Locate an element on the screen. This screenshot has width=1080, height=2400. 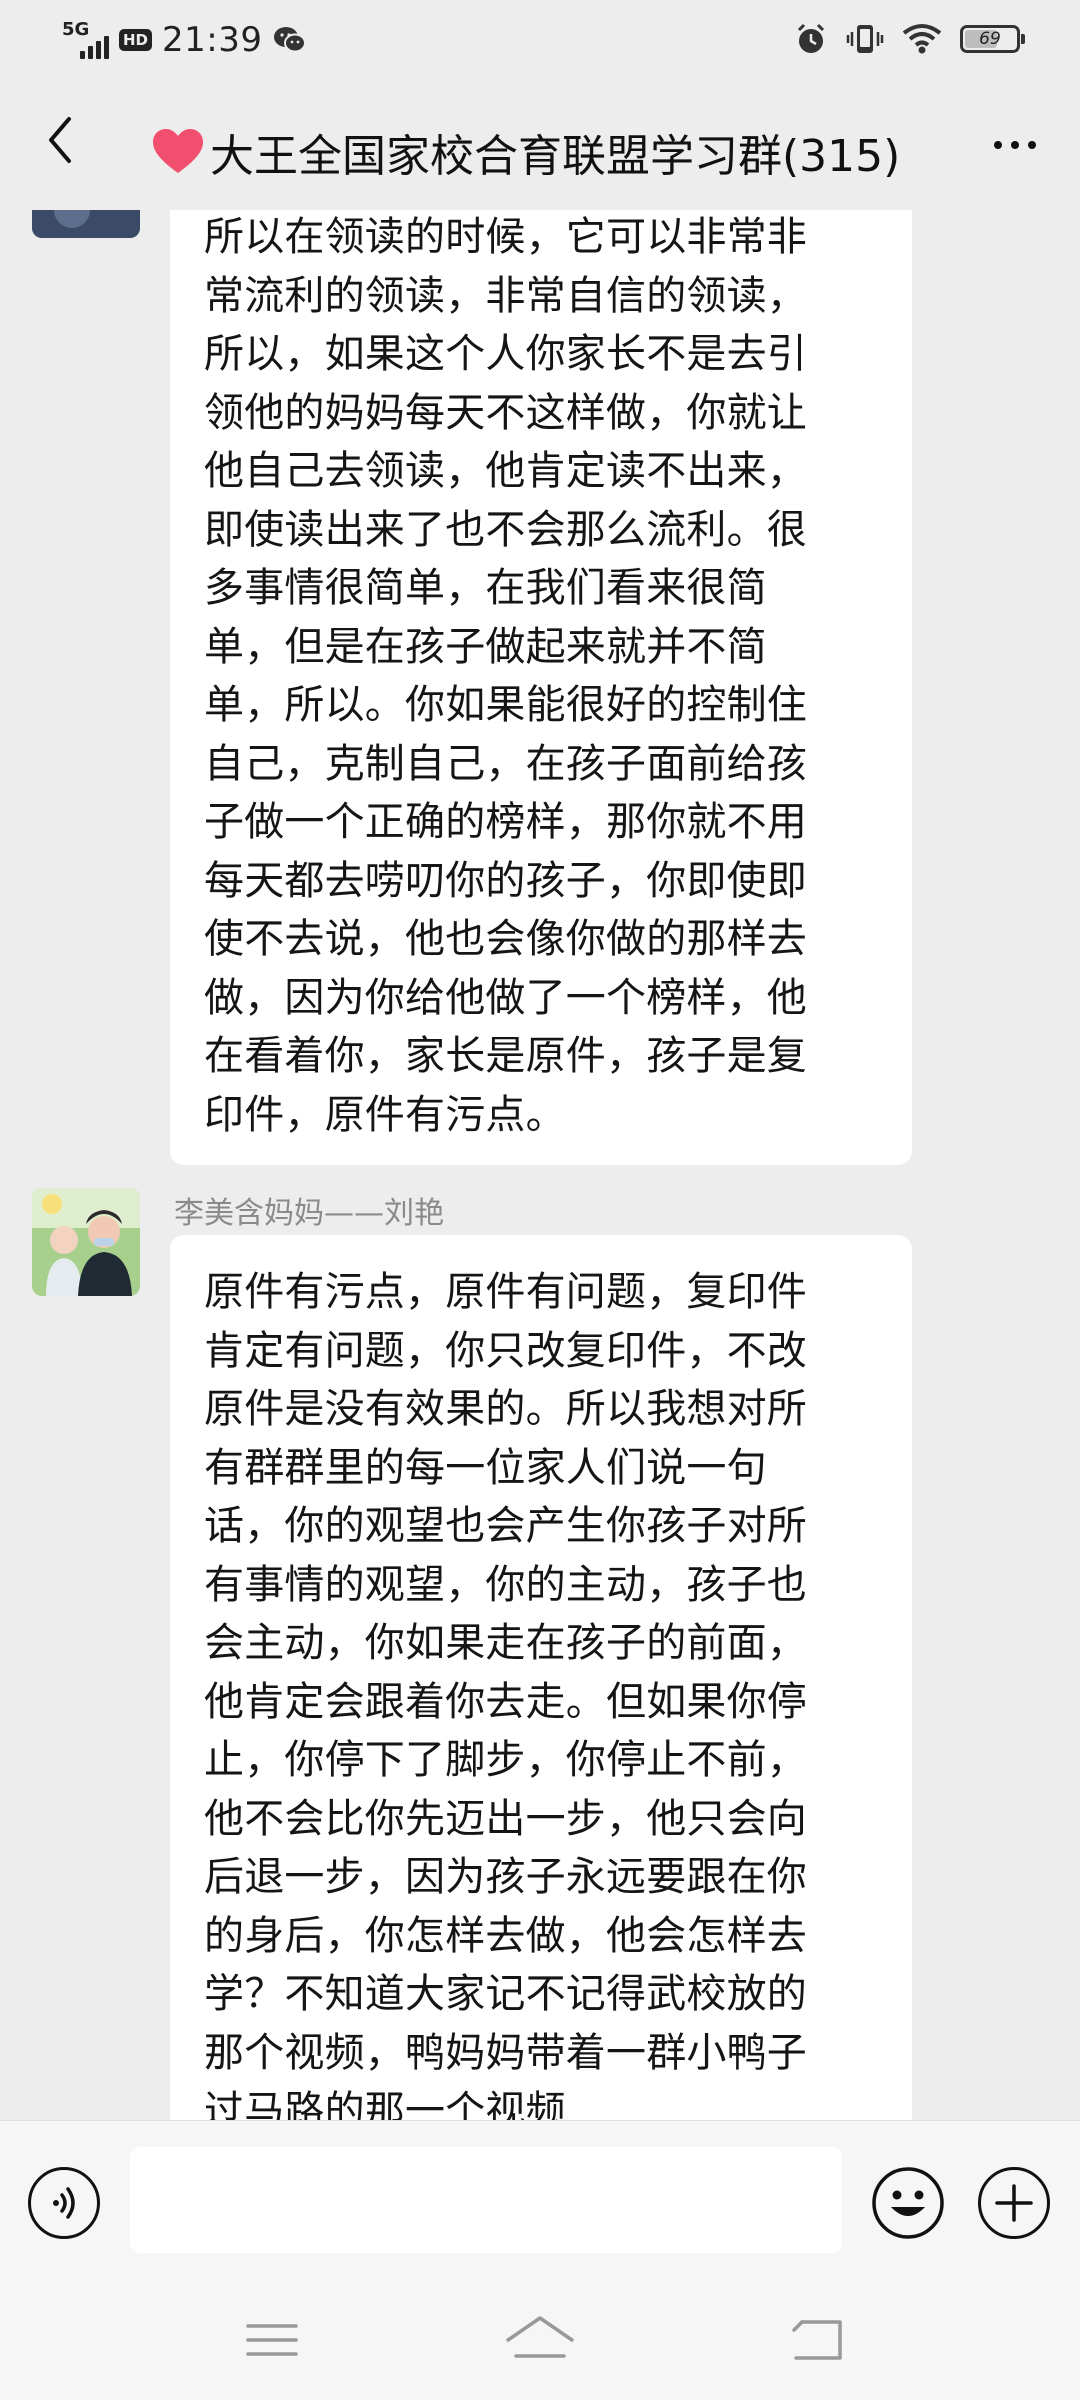
message-line: 肯定有问题，你只改复印件，不改 is located at coordinates (505, 1350).